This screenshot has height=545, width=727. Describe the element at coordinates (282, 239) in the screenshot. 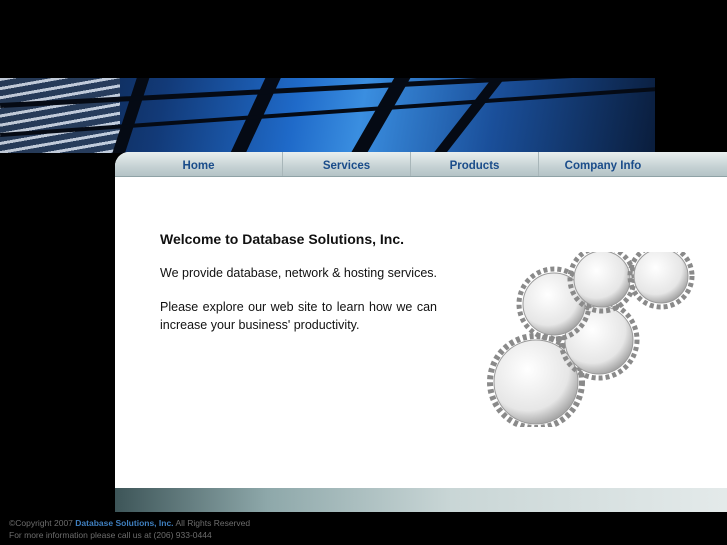

I see `page-title: Welcome to Database Solutions, Inc.` at that location.